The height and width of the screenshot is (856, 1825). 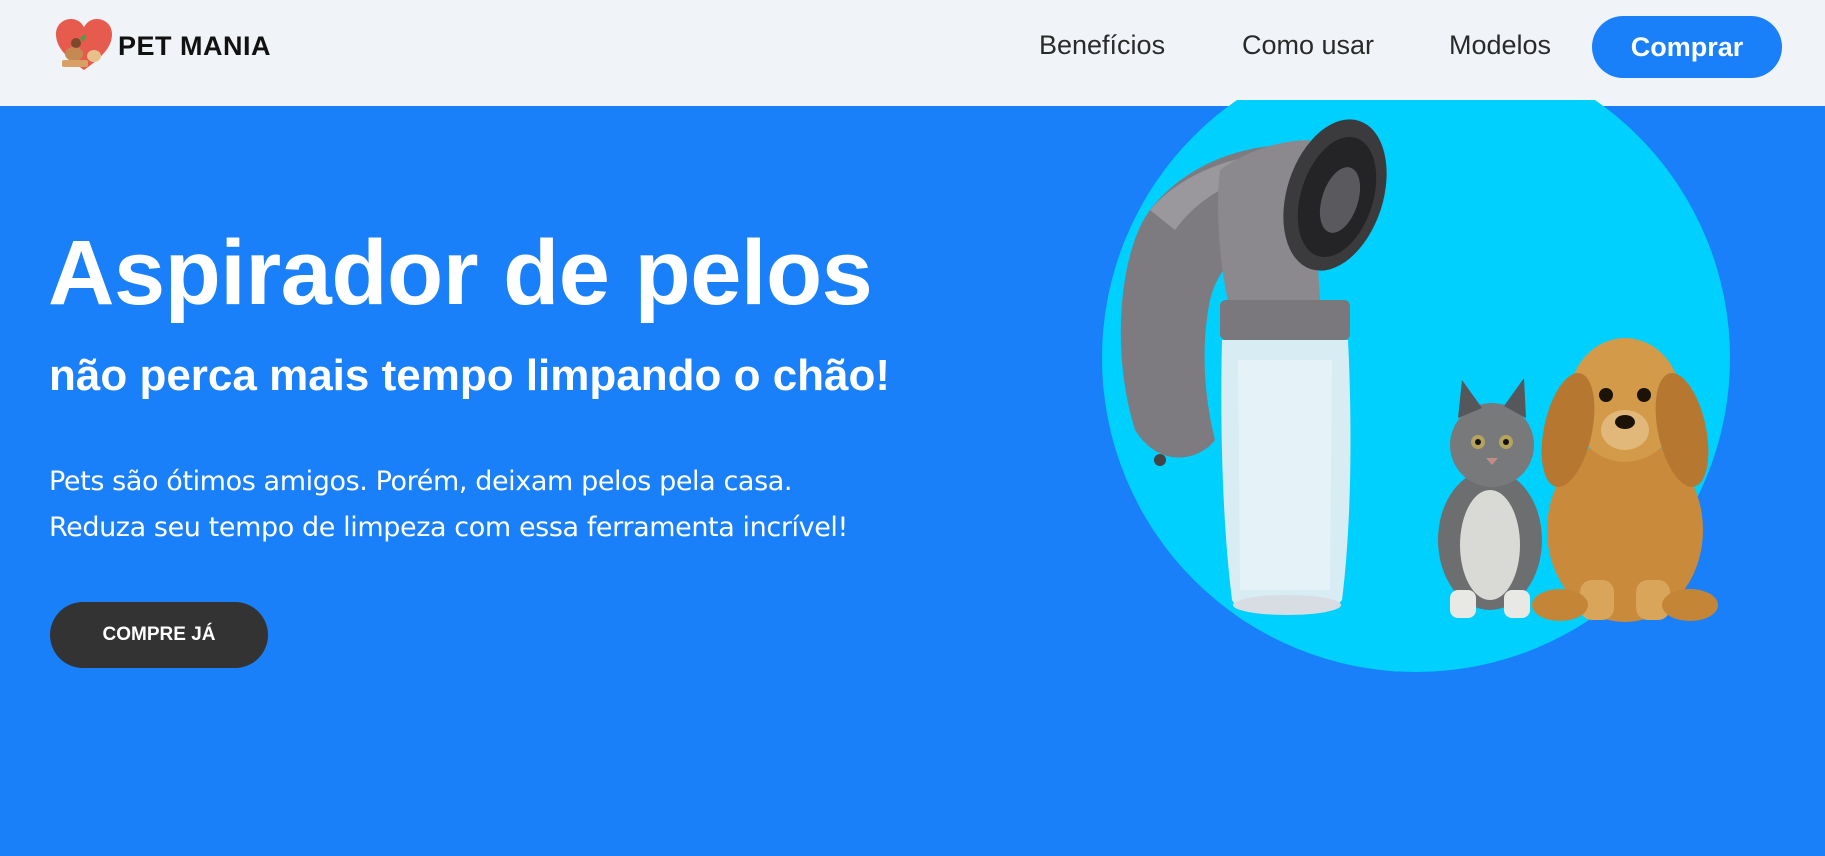 I want to click on nav-link-beneficios: Benefícios, so click(x=1102, y=45).